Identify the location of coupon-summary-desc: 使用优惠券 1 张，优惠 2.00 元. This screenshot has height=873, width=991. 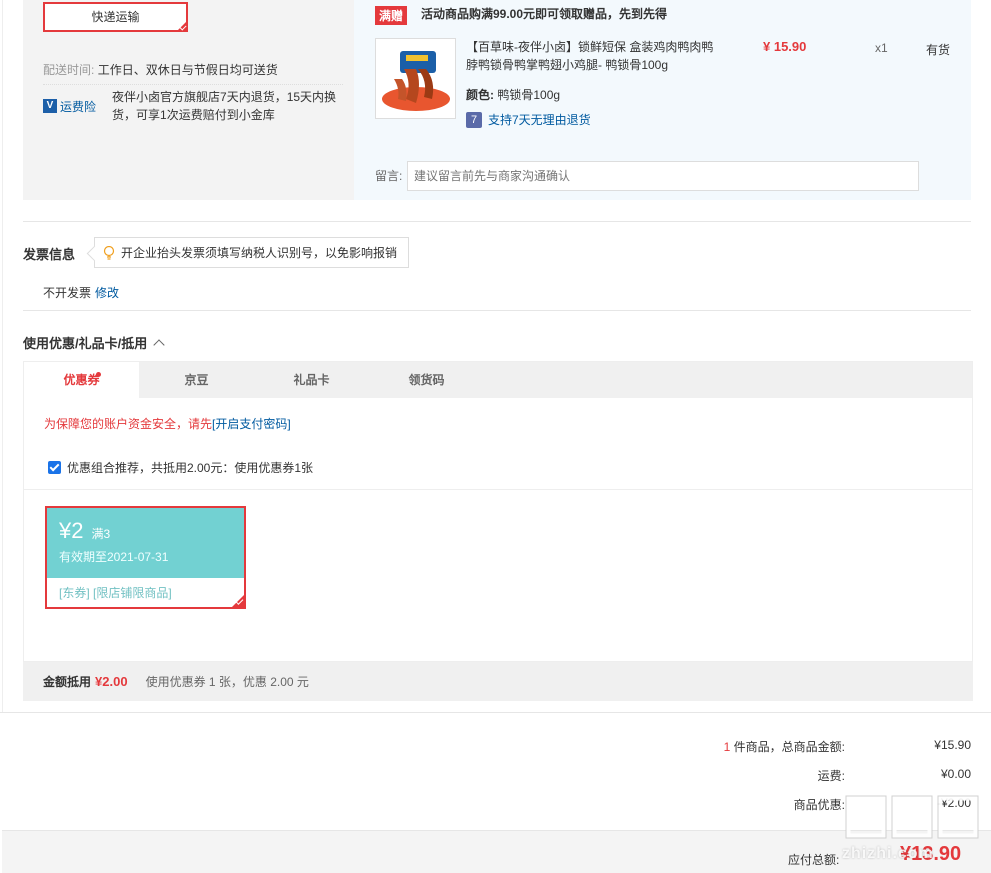
(227, 682).